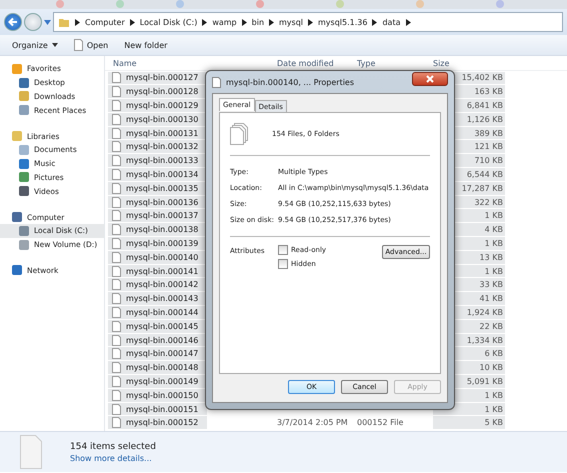 The image size is (567, 473). What do you see at coordinates (258, 22) in the screenshot?
I see `breadcrumb-item: bin` at bounding box center [258, 22].